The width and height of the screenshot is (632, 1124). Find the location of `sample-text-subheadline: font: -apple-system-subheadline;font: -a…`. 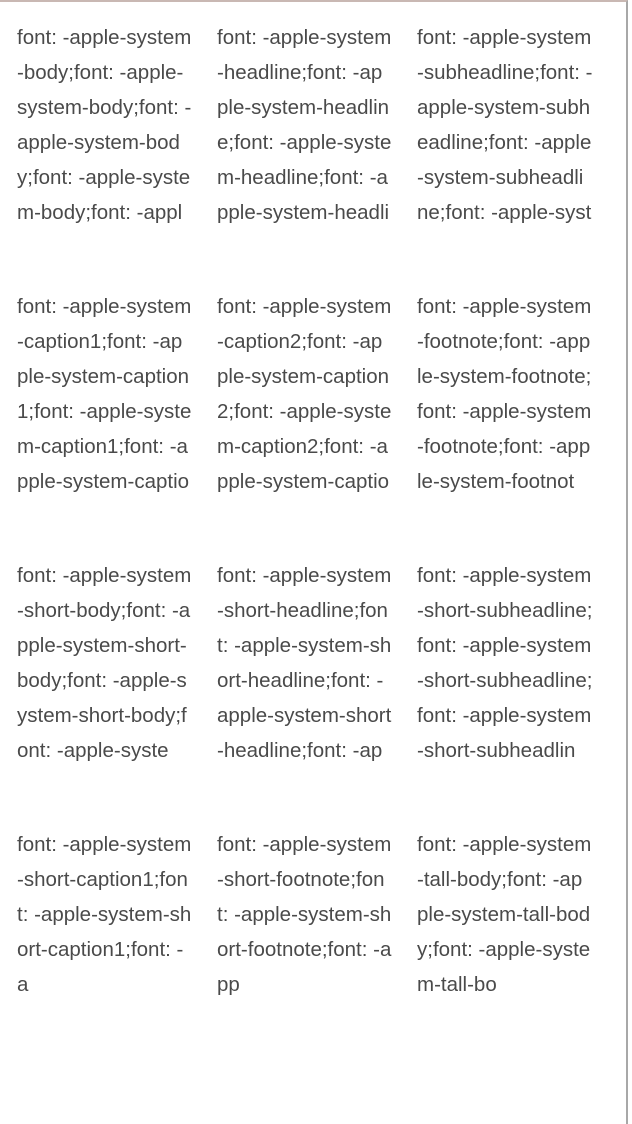

sample-text-subheadline: font: -apple-system-subheadline;font: -a… is located at coordinates (505, 125).